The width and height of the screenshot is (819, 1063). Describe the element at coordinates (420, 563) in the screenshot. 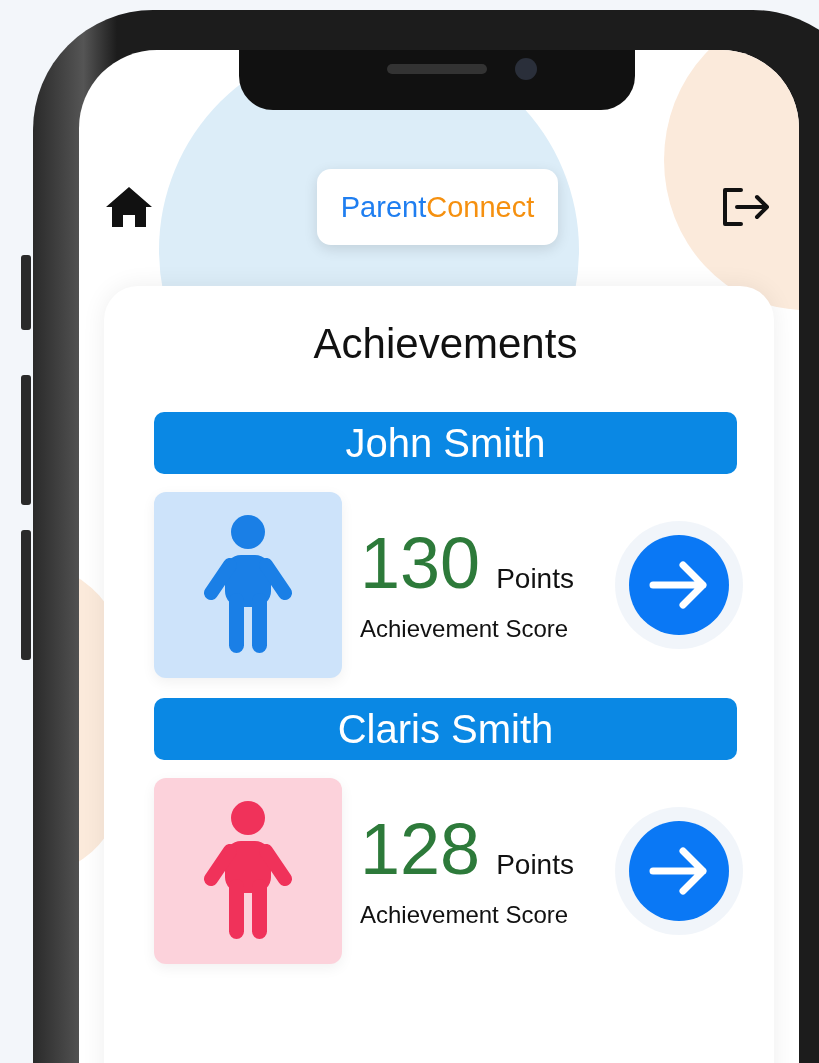

I see `score-value: 130` at that location.